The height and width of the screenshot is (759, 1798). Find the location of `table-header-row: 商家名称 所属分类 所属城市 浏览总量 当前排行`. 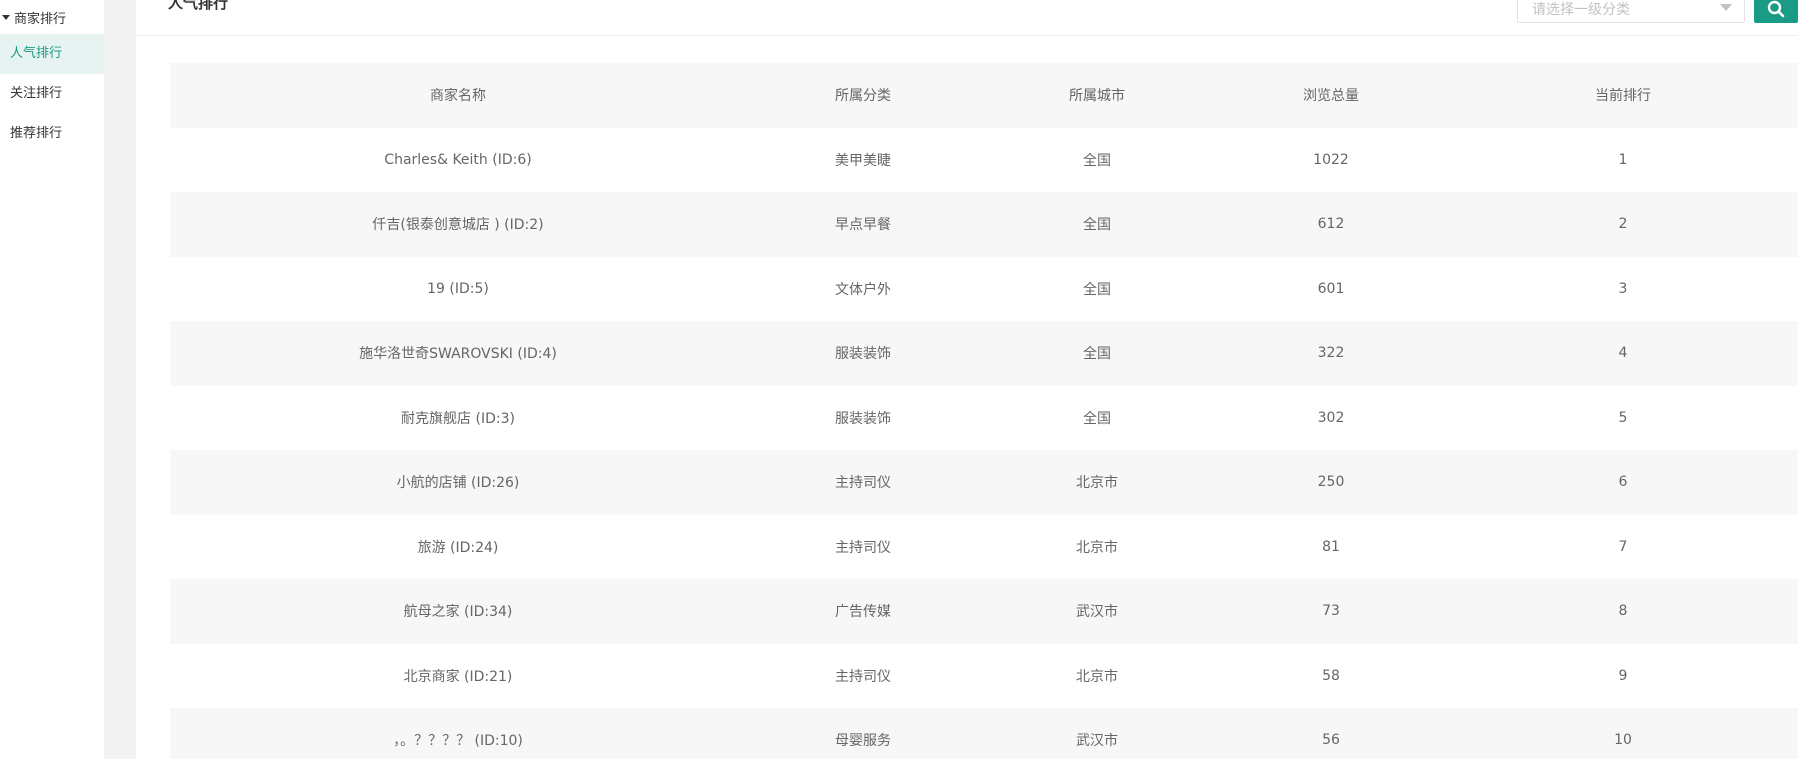

table-header-row: 商家名称 所属分类 所属城市 浏览总量 当前排行 is located at coordinates (984, 95).